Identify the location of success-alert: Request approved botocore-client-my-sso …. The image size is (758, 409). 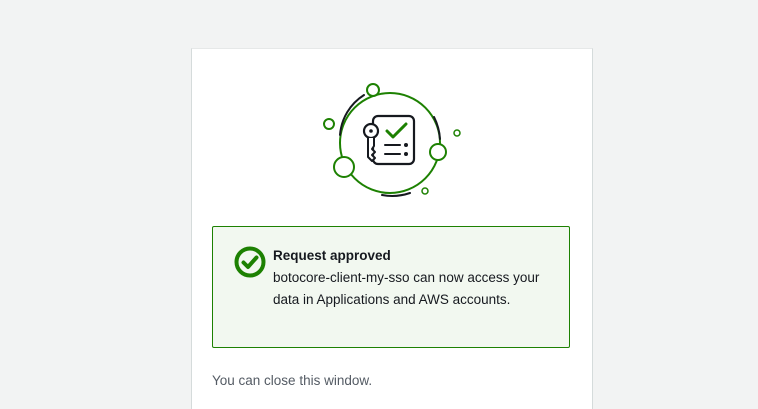
(391, 287).